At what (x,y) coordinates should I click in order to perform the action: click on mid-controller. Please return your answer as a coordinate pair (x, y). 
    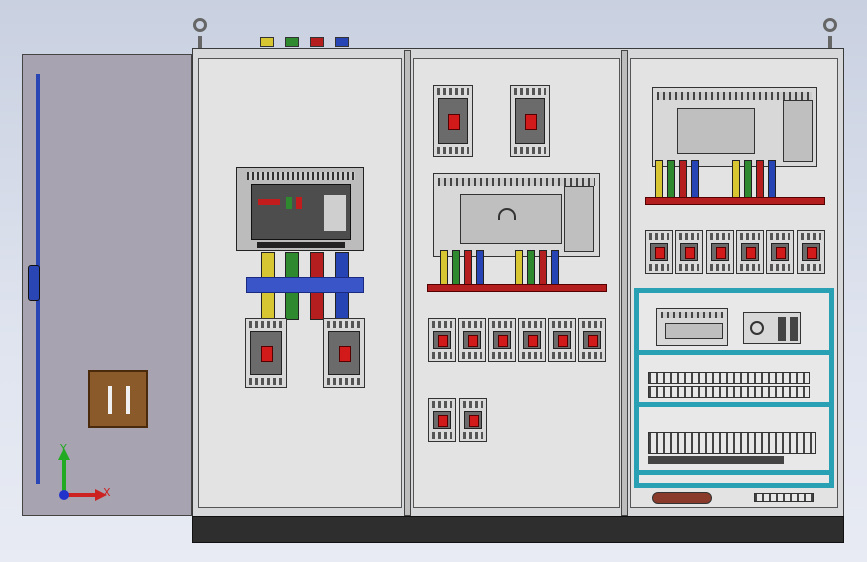
    Looking at the image, I should click on (516, 215).